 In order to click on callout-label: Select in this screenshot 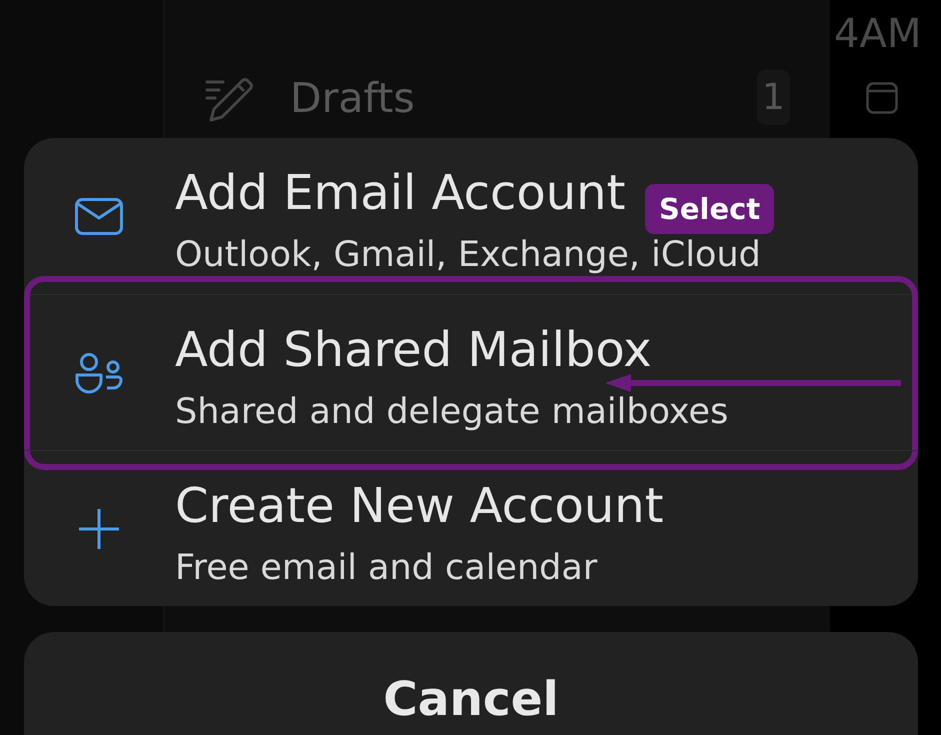, I will do `click(709, 209)`.